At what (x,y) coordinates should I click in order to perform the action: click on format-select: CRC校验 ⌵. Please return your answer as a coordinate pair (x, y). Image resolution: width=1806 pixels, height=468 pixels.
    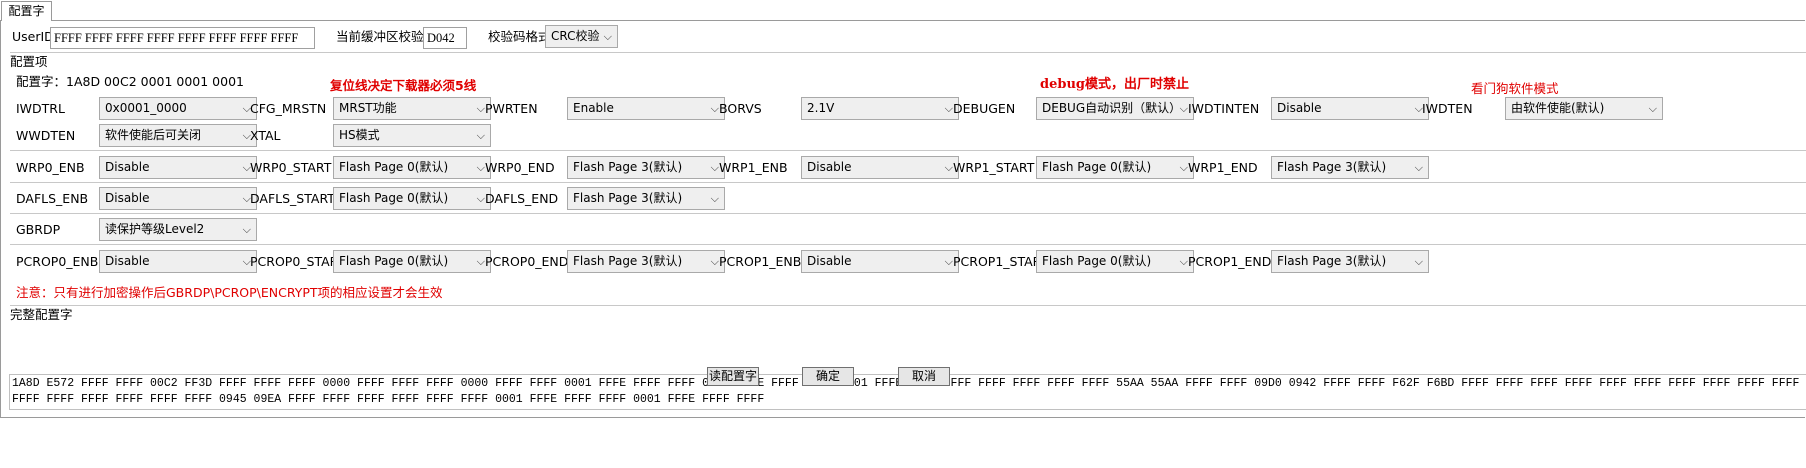
    Looking at the image, I should click on (581, 36).